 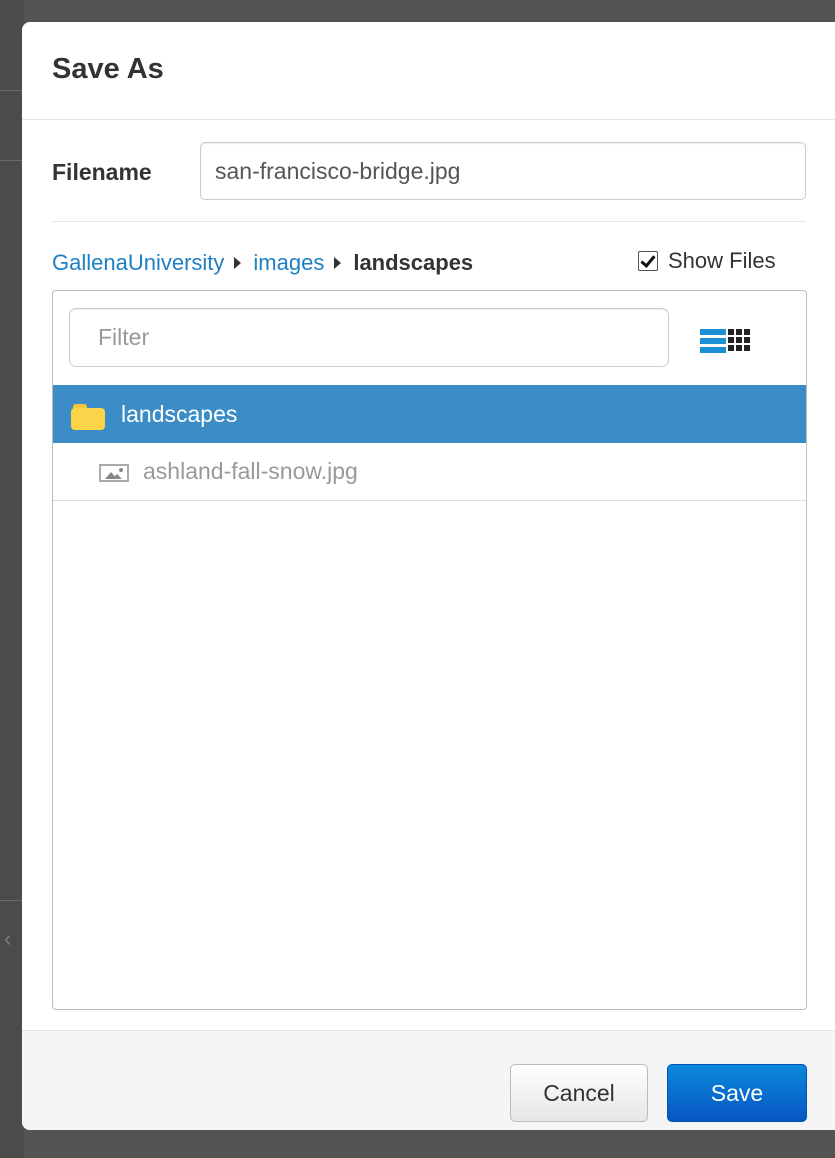 I want to click on list-item-folder-landscapes: landscapes, so click(x=429, y=414).